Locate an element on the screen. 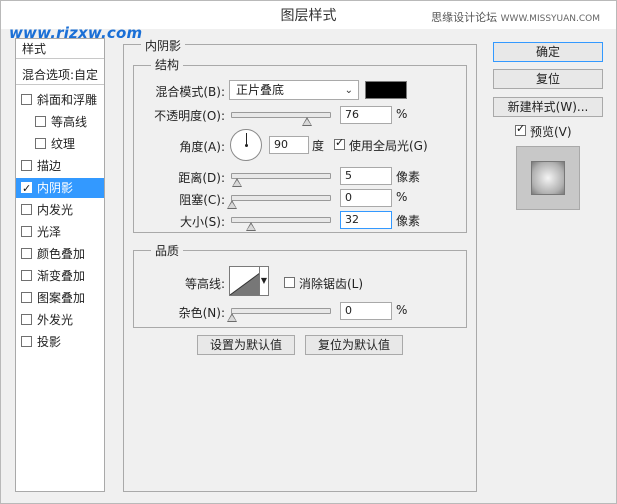 The width and height of the screenshot is (617, 504). style-item-label: 渐变叠加 is located at coordinates (61, 276).